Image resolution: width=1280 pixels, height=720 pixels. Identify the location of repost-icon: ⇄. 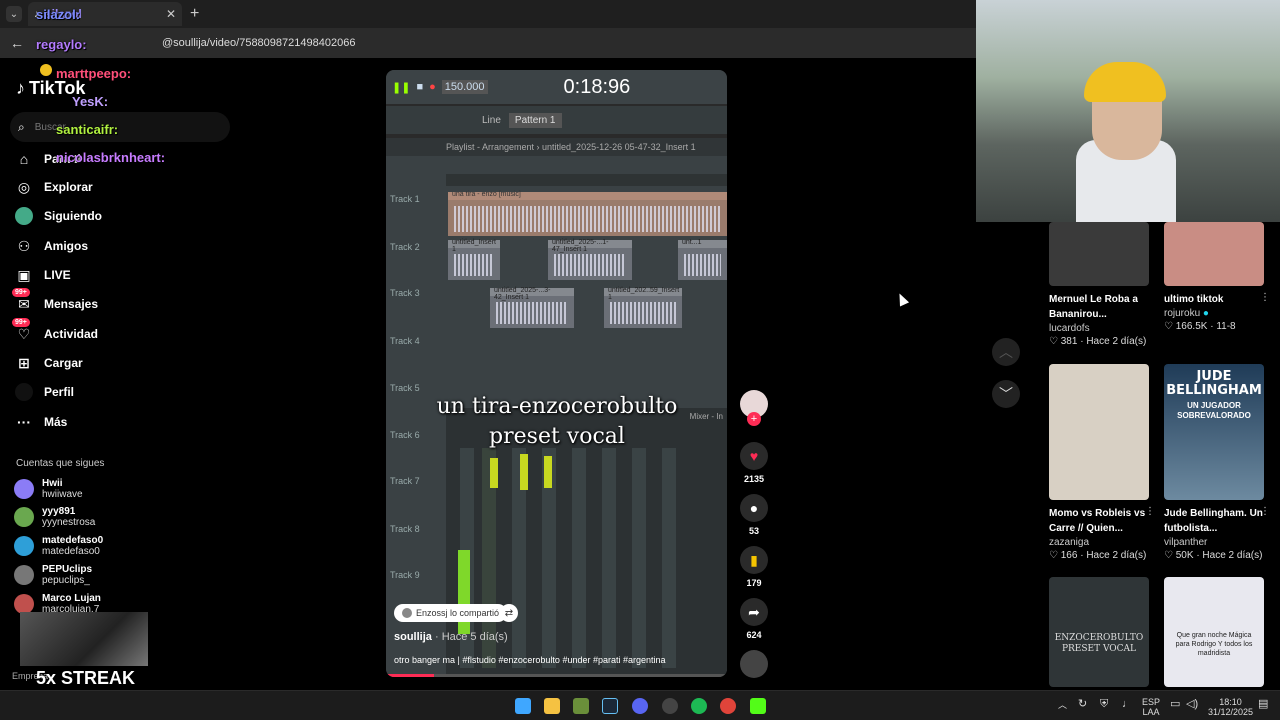
(509, 613).